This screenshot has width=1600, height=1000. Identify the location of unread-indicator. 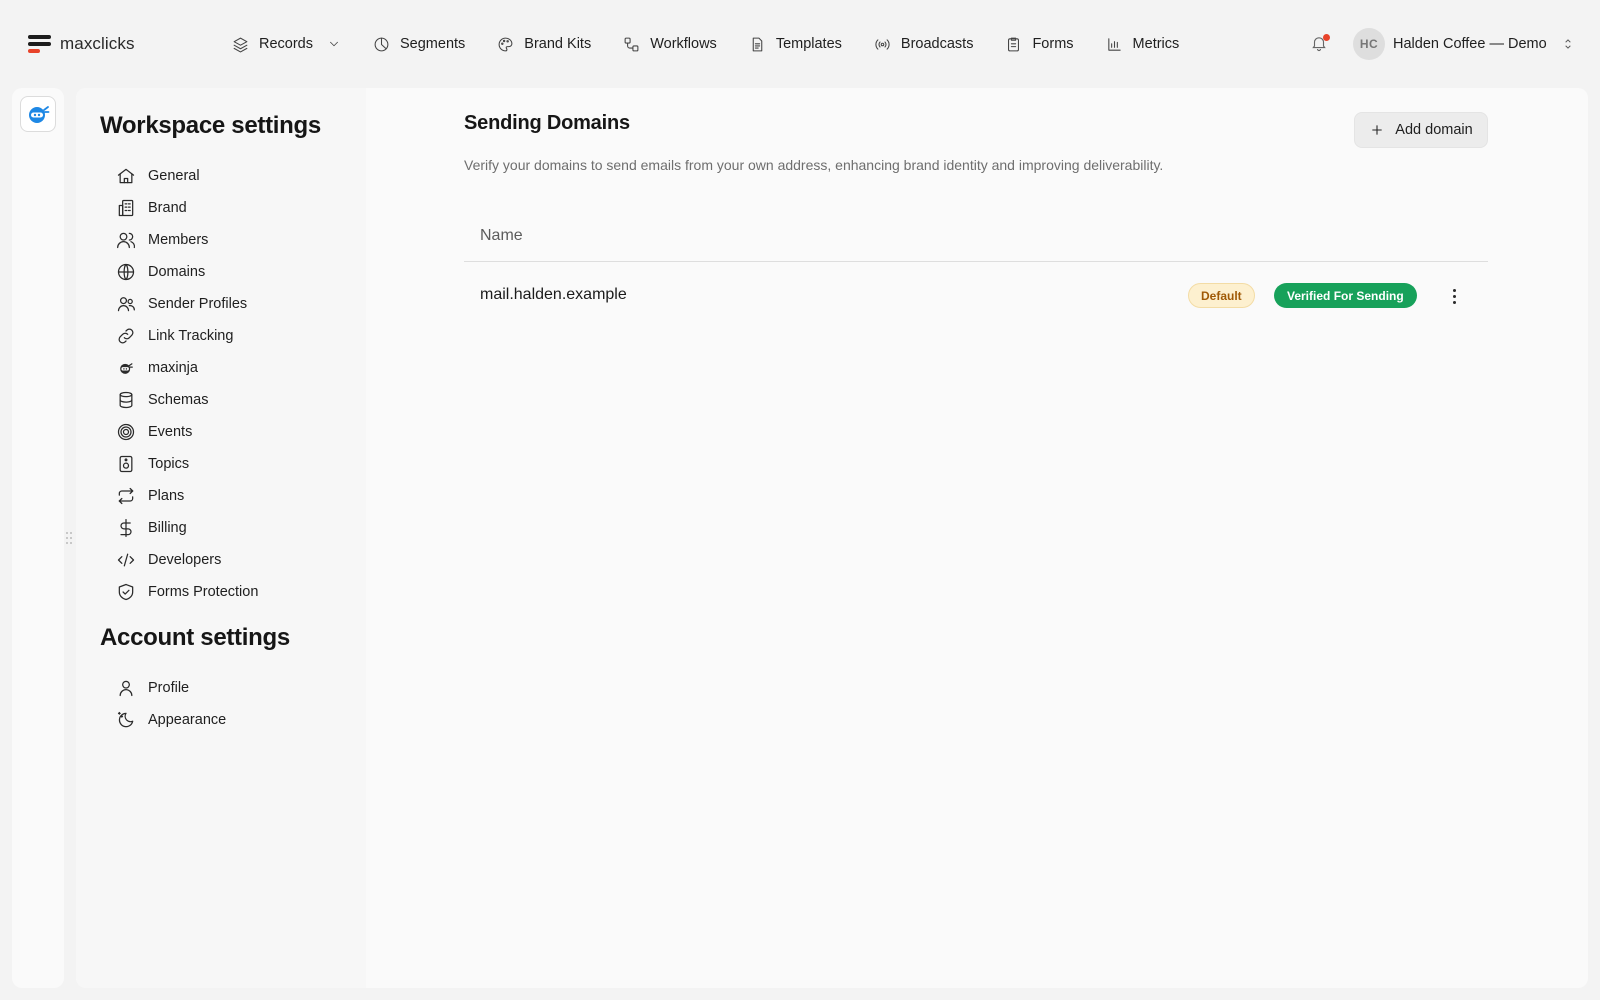
(1326, 37).